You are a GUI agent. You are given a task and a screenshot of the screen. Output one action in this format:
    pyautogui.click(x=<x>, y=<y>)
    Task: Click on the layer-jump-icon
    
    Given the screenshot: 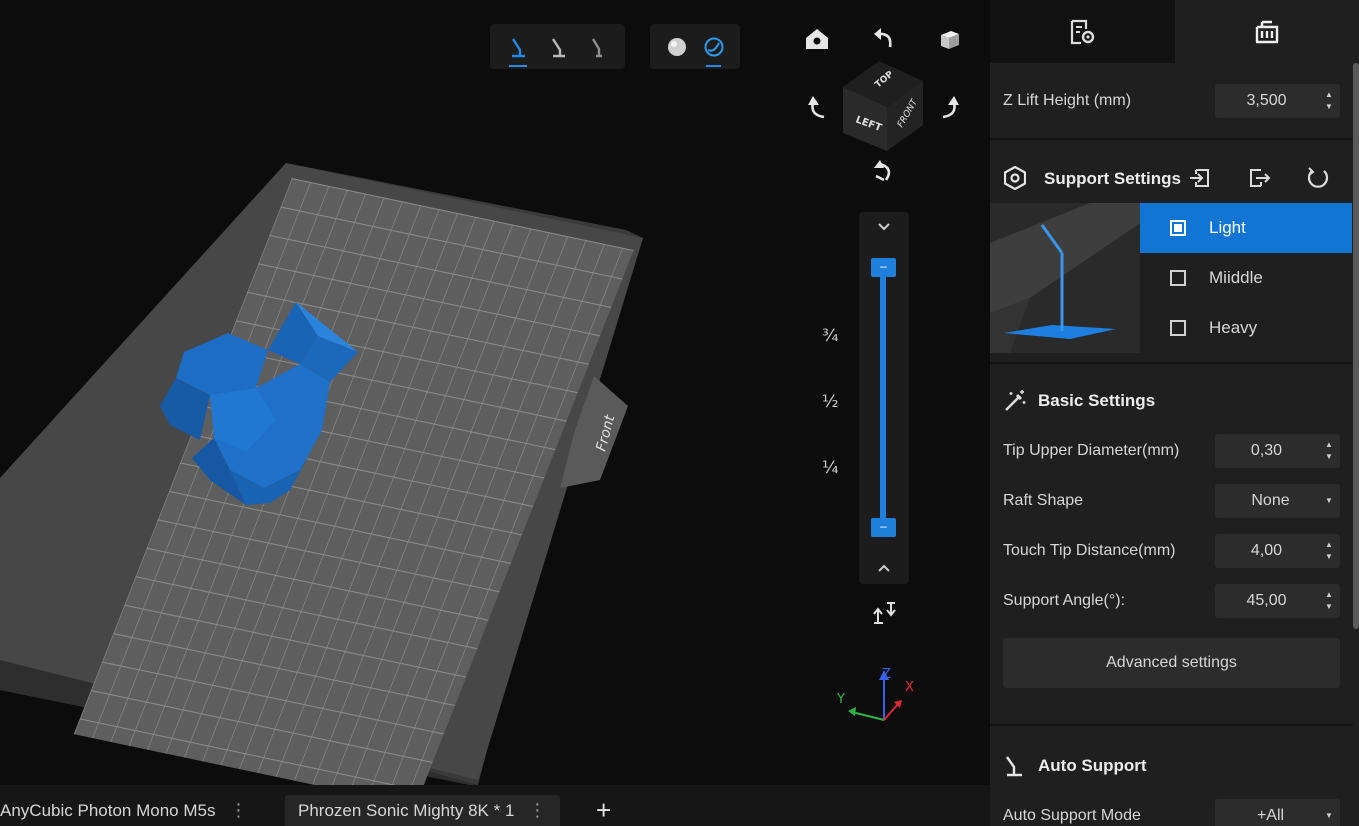 What is the action you would take?
    pyautogui.click(x=884, y=615)
    